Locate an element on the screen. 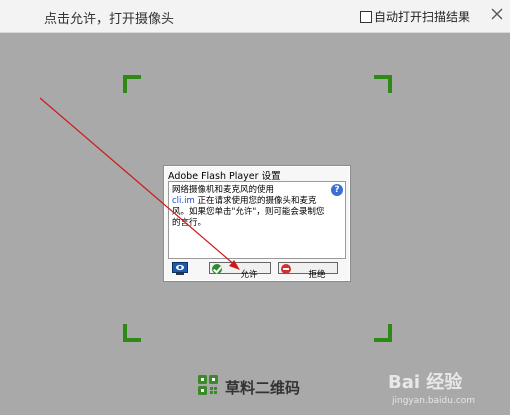 Image resolution: width=510 pixels, height=415 pixels. auto-open-checkbox: 自动打开扫描结果 is located at coordinates (415, 16).